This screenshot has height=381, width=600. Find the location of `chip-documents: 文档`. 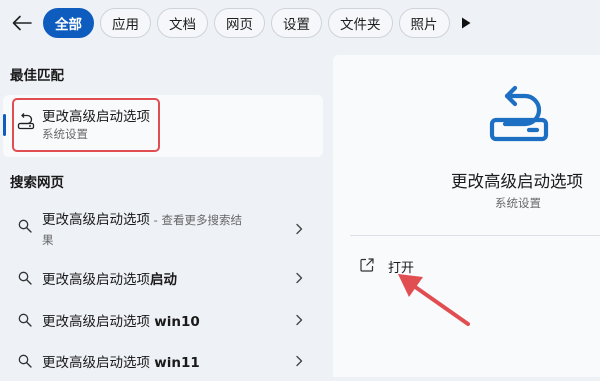

chip-documents: 文档 is located at coordinates (182, 23).